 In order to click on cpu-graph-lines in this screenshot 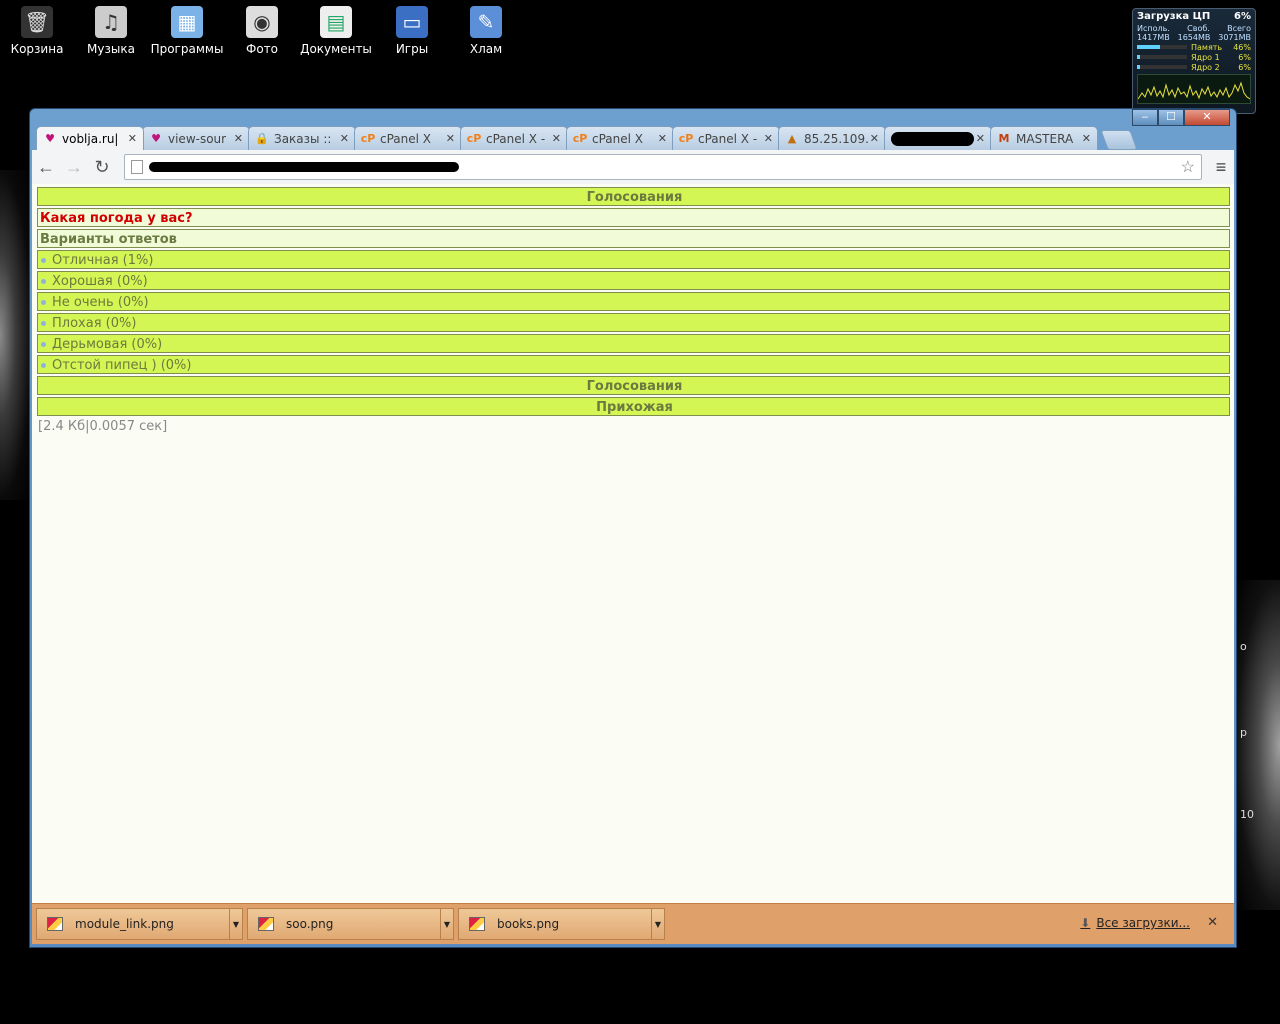, I will do `click(1194, 90)`.